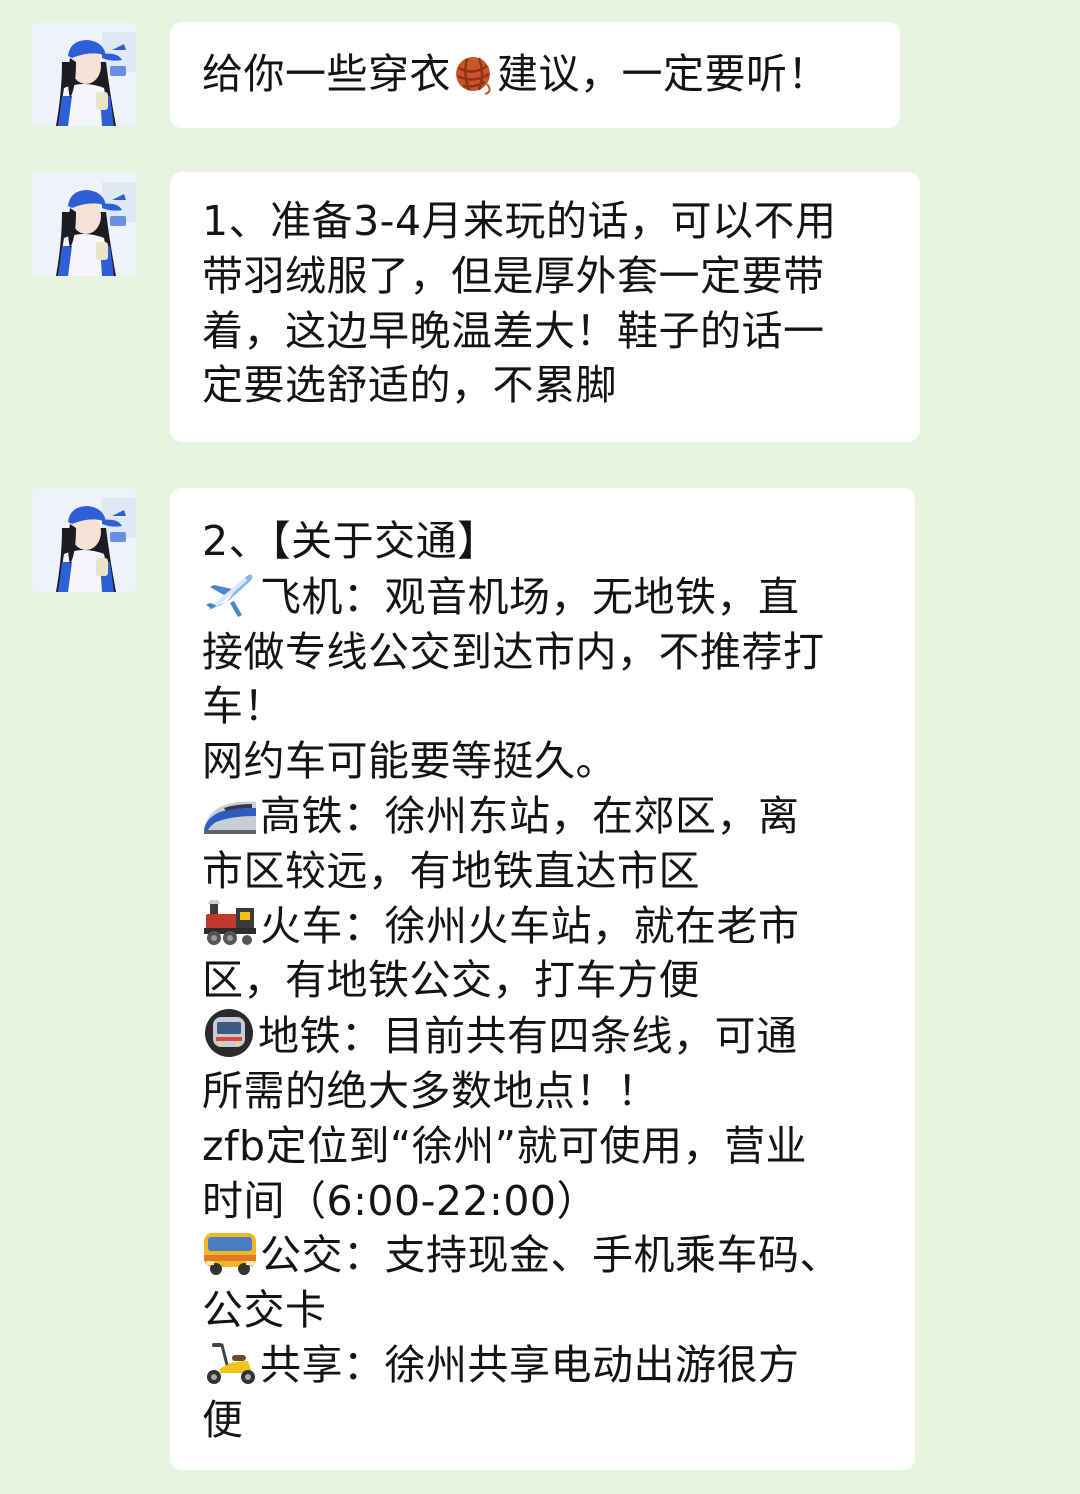  Describe the element at coordinates (243, 706) in the screenshot. I see `message-line: 车！` at that location.